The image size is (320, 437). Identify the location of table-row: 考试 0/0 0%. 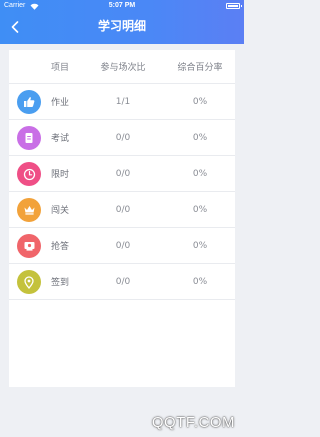
(122, 138).